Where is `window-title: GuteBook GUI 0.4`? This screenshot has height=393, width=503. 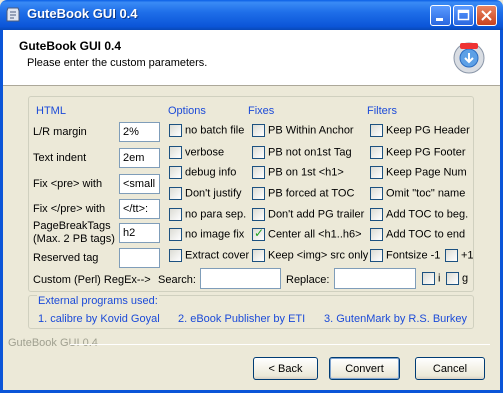
window-title: GuteBook GUI 0.4 is located at coordinates (82, 13).